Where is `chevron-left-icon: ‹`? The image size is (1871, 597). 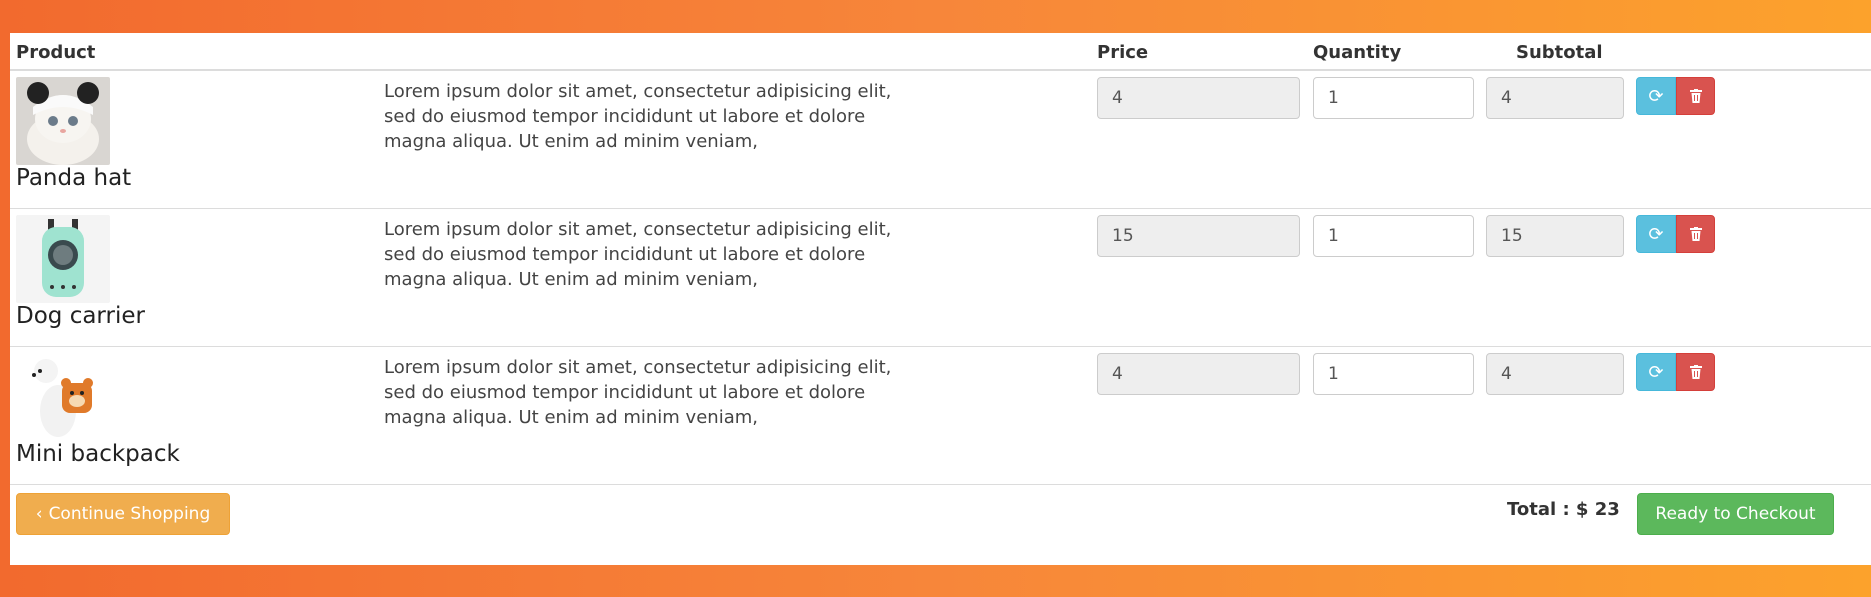 chevron-left-icon: ‹ is located at coordinates (39, 514).